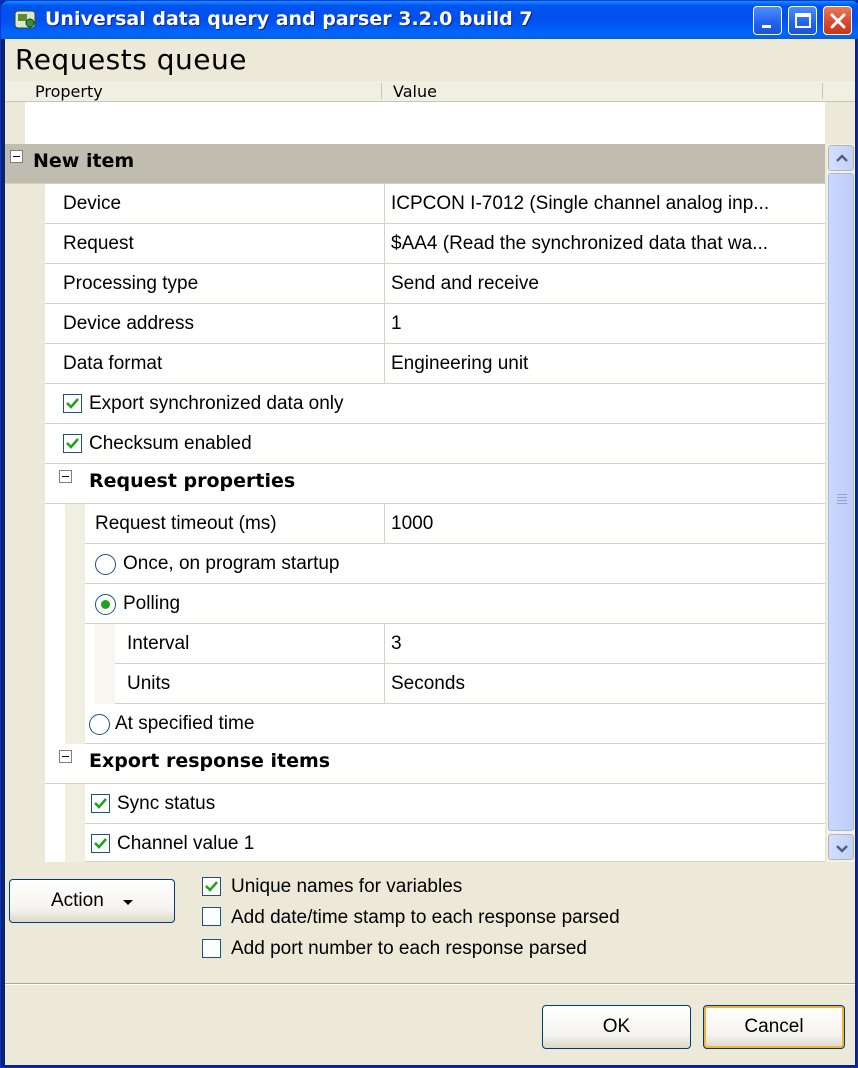  What do you see at coordinates (604, 363) in the screenshot?
I see `property-value: Engineering unit` at bounding box center [604, 363].